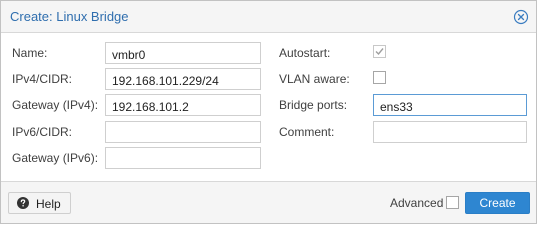  Describe the element at coordinates (452, 202) in the screenshot. I see `advanced-checkbox` at that location.